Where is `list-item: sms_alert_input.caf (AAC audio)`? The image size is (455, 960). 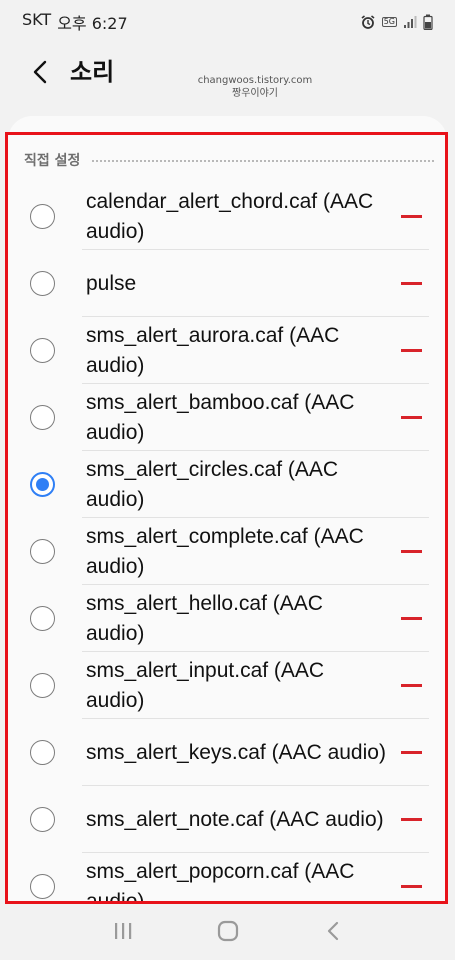
list-item: sms_alert_input.caf (AAC audio) is located at coordinates (226, 685).